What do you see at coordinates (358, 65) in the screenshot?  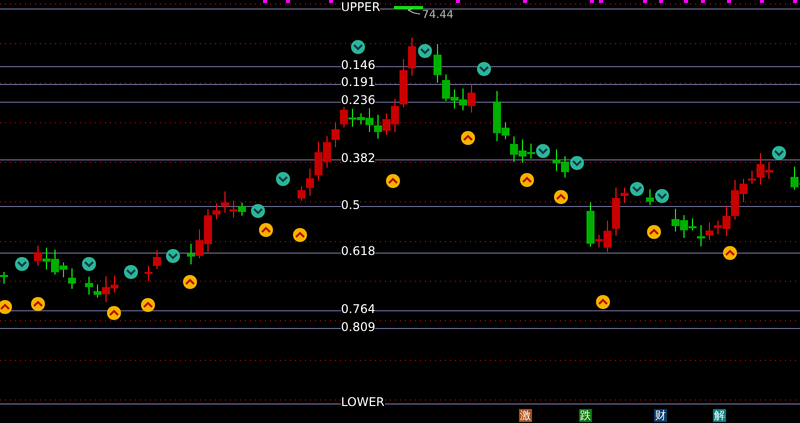 I see `level-label: 0.146` at bounding box center [358, 65].